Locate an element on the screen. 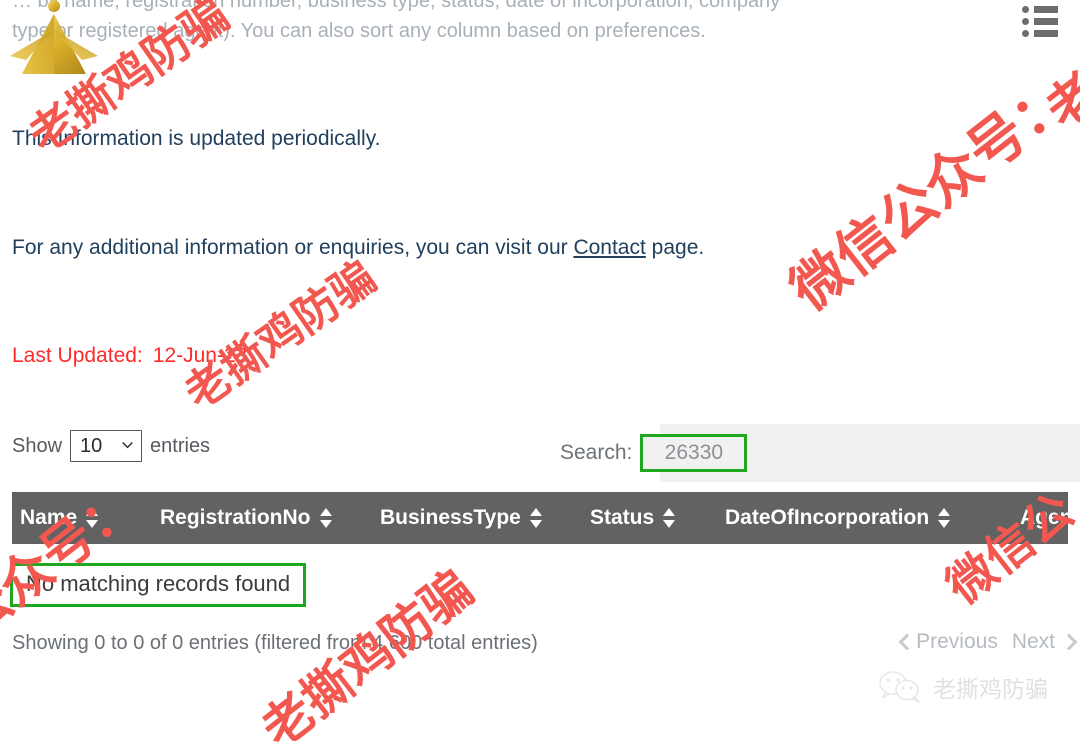  next-button: Next is located at coordinates (1042, 642).